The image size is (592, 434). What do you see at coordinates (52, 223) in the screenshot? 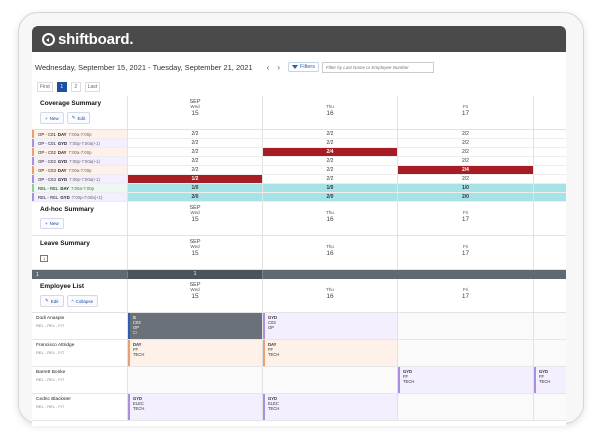
I see `adhoc-new-button: + New` at bounding box center [52, 223].